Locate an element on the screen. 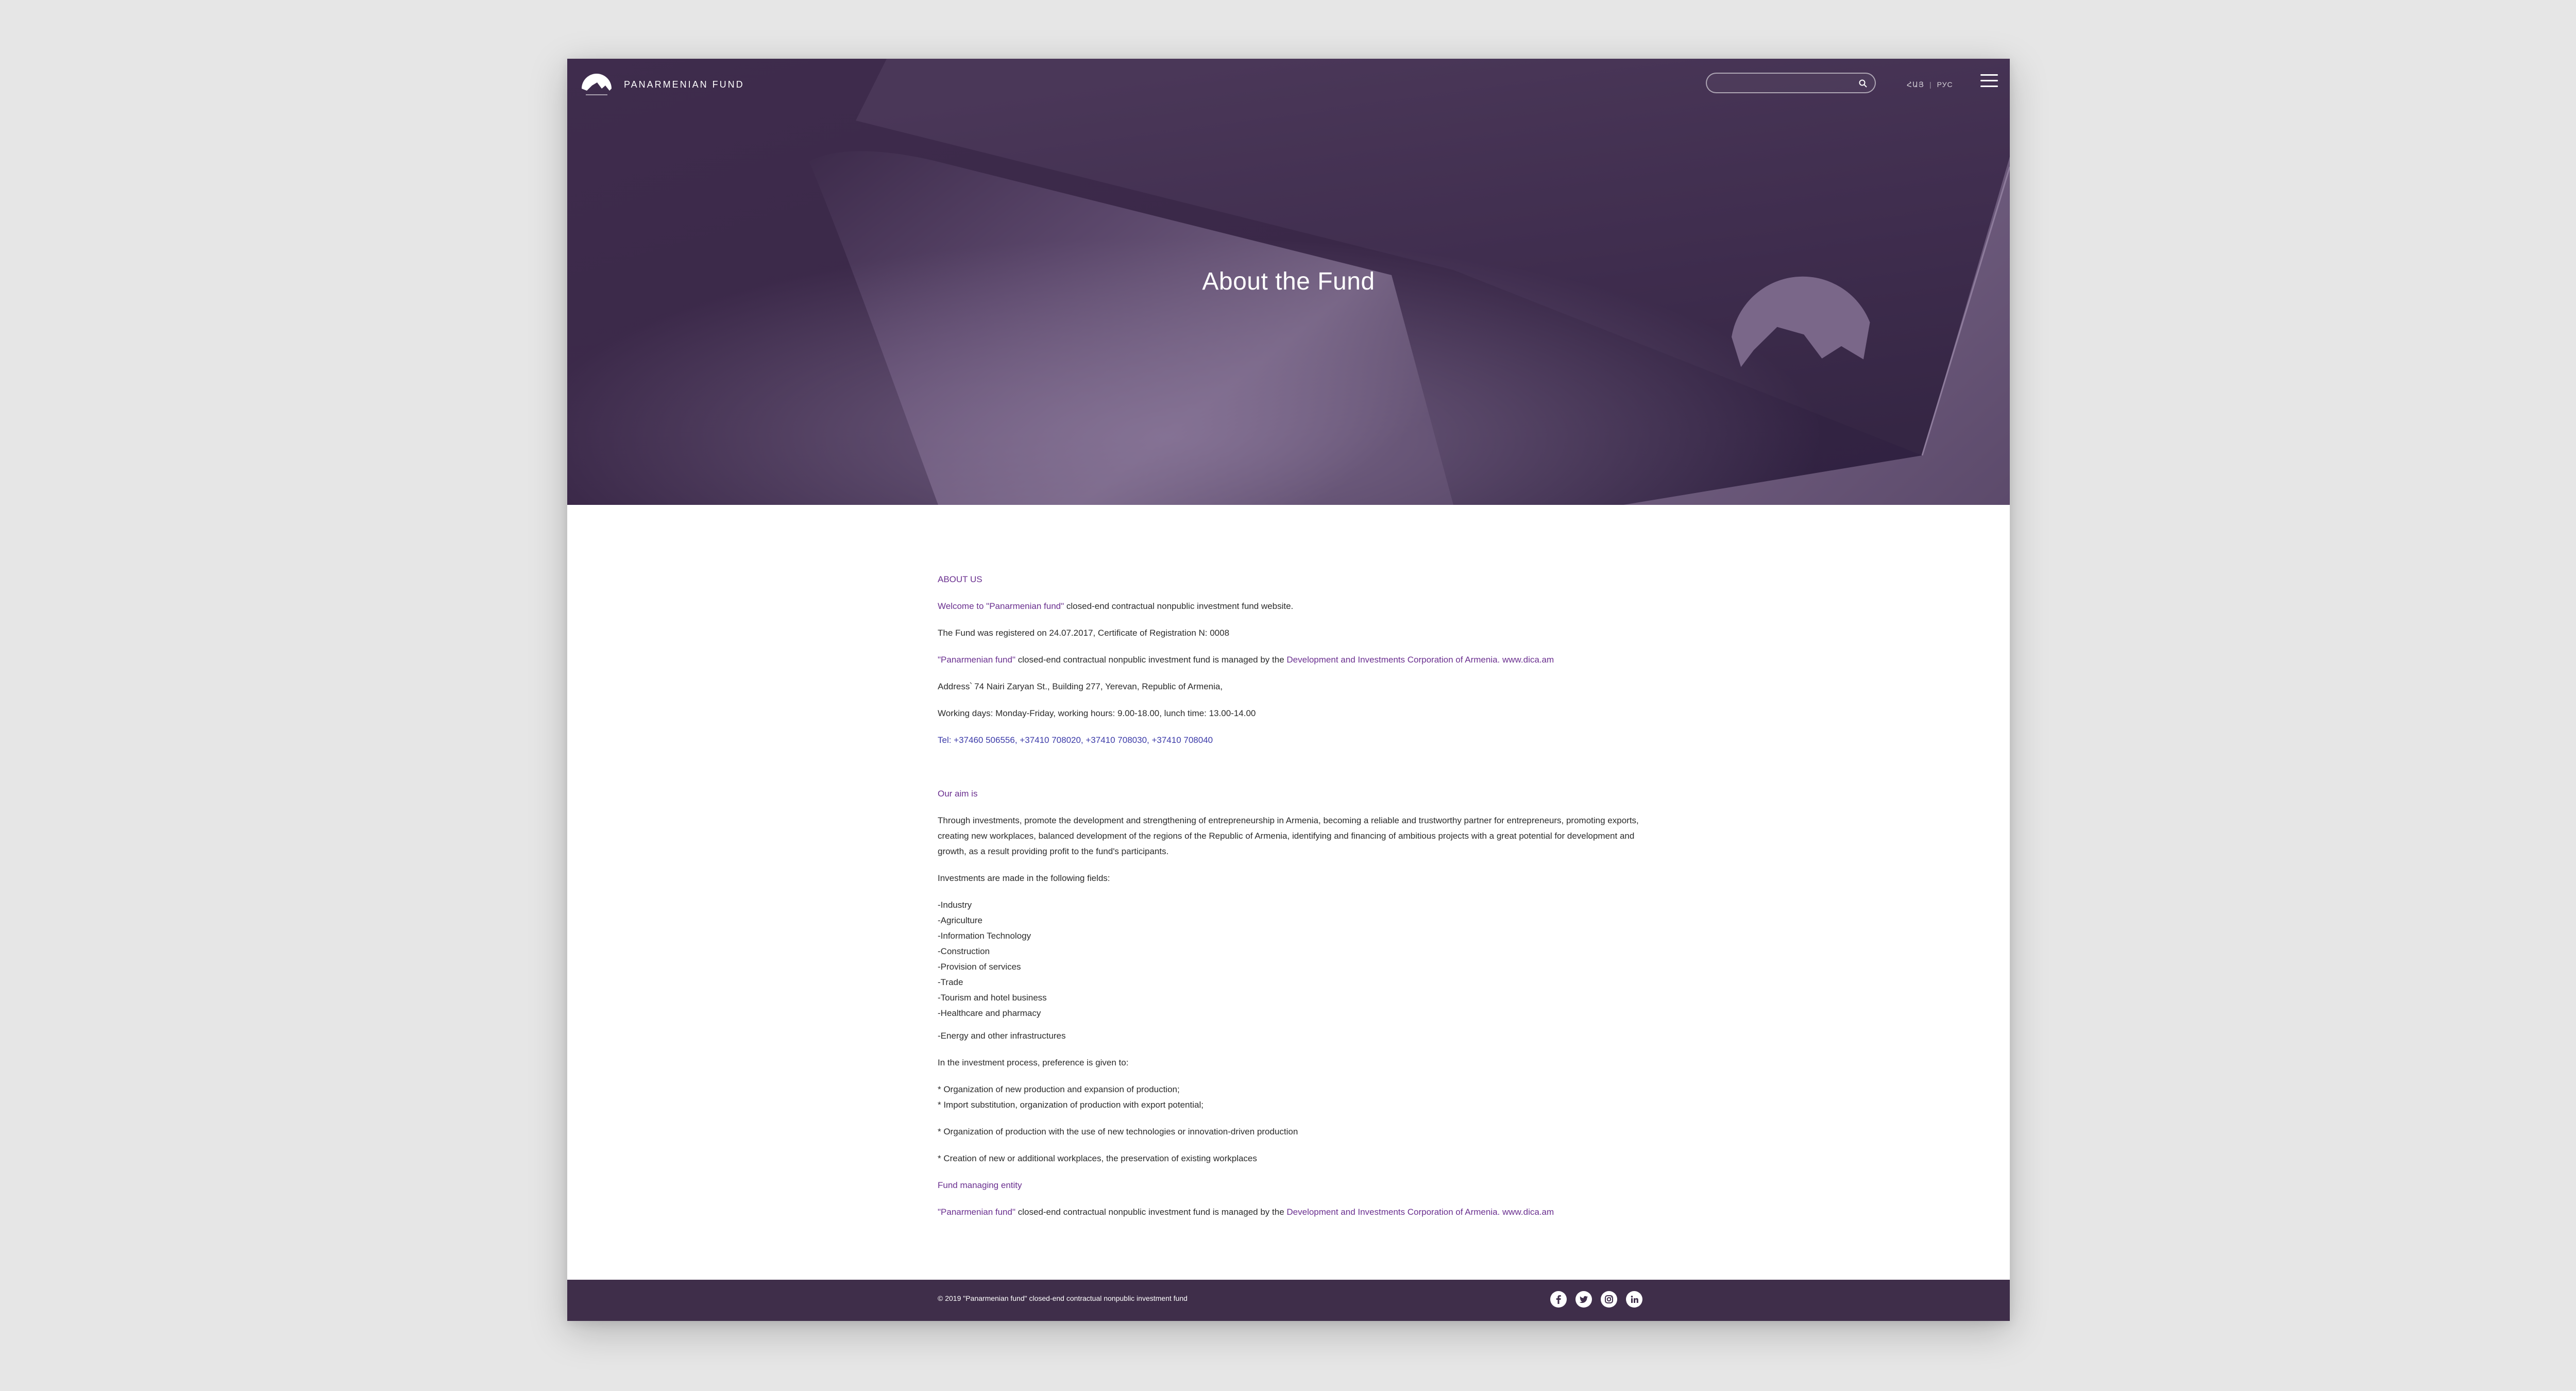 The image size is (2576, 1391). brand-name: PANARMENIAN FUND is located at coordinates (684, 84).